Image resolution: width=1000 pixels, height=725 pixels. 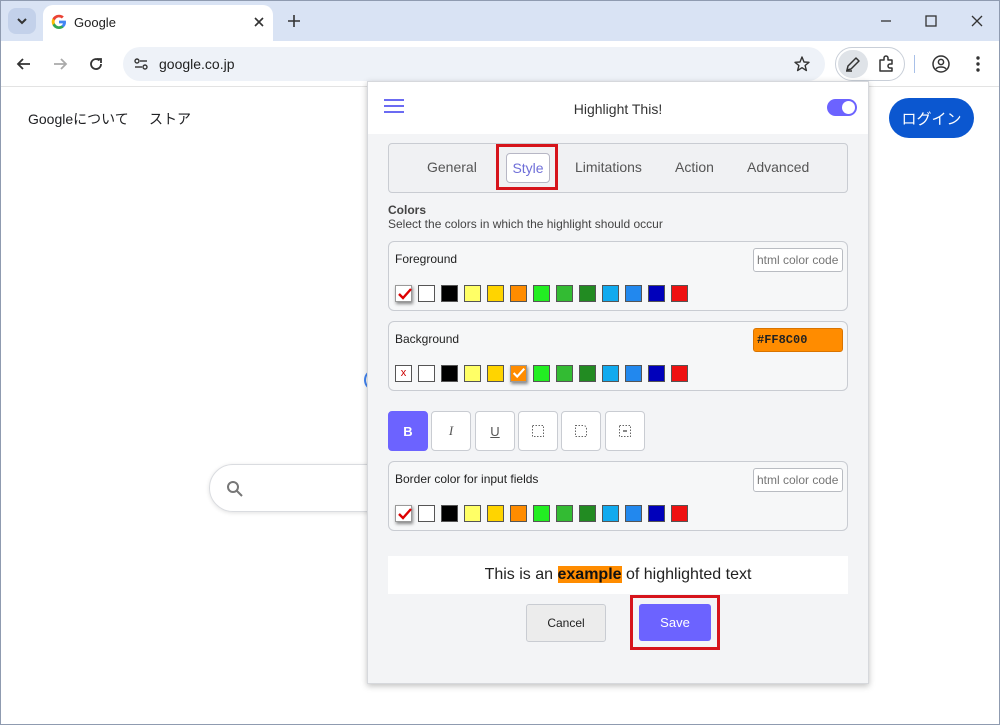 I want to click on kebab-menu-icon, so click(x=978, y=64).